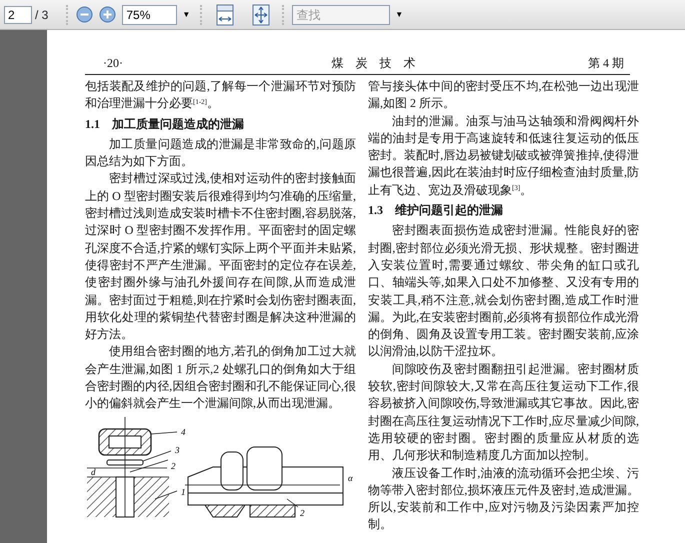 This screenshot has width=685, height=543. Describe the element at coordinates (503, 291) in the screenshot. I see `paragraph: 密封圈表面损伤造成密封泄漏。性能良好的密封圈,密封部位必须光滑无损、形状规整。密封圈进入安装位置时,需要通过螺纹、带尖角的缸口或孔口、轴端头等,如果入口处不加修整、又没有专用的安装工具,稍不注意,就会划伤密封圈,造成工作时泄漏。为此,在安装密封圈前,必须将有损部位作成光滑的倒角、圆角及设置专用工装。密封圈安装前,应涂以润滑油,以防干涩拉坏。` at that location.